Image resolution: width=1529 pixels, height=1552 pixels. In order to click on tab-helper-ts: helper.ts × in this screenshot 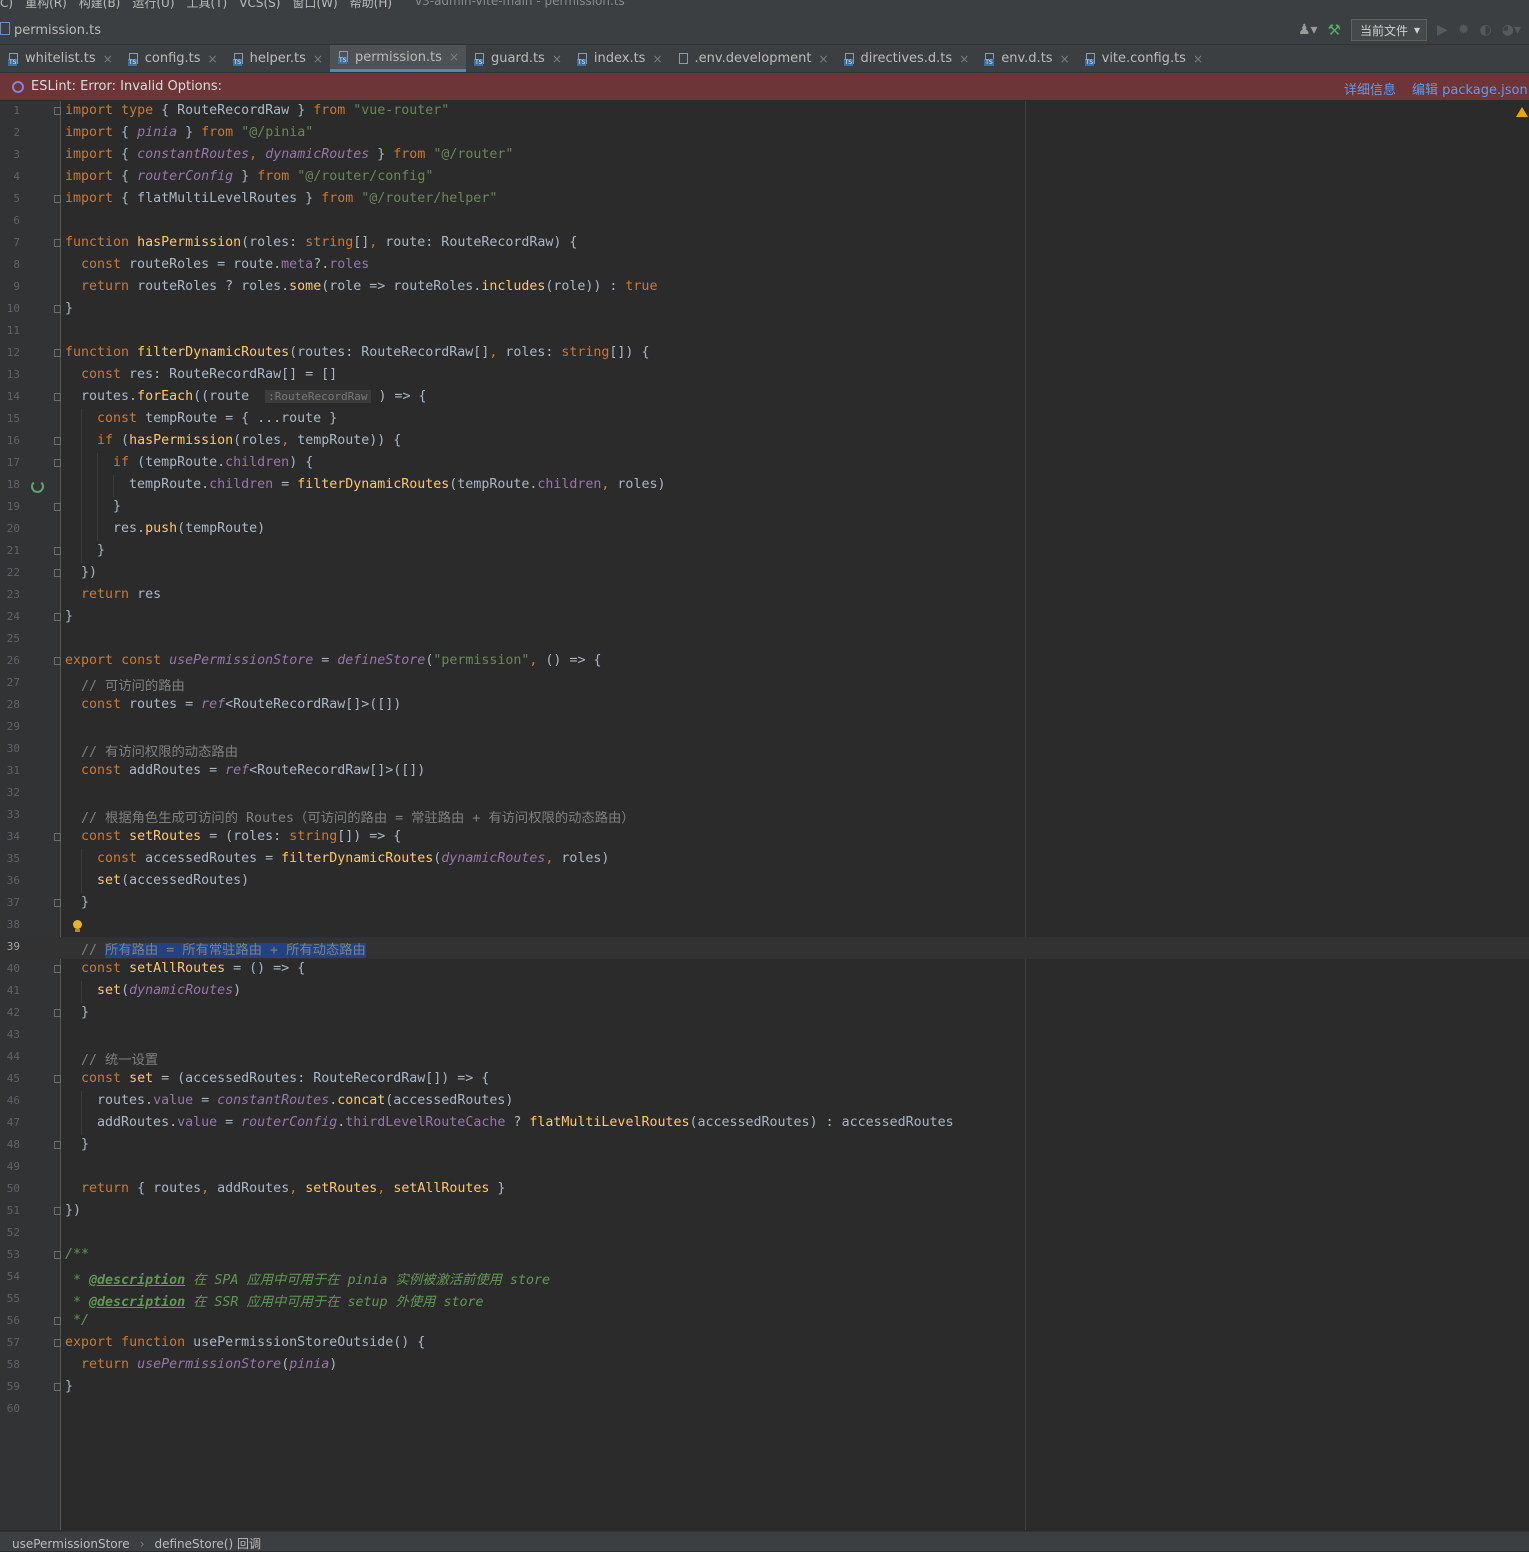, I will do `click(277, 58)`.